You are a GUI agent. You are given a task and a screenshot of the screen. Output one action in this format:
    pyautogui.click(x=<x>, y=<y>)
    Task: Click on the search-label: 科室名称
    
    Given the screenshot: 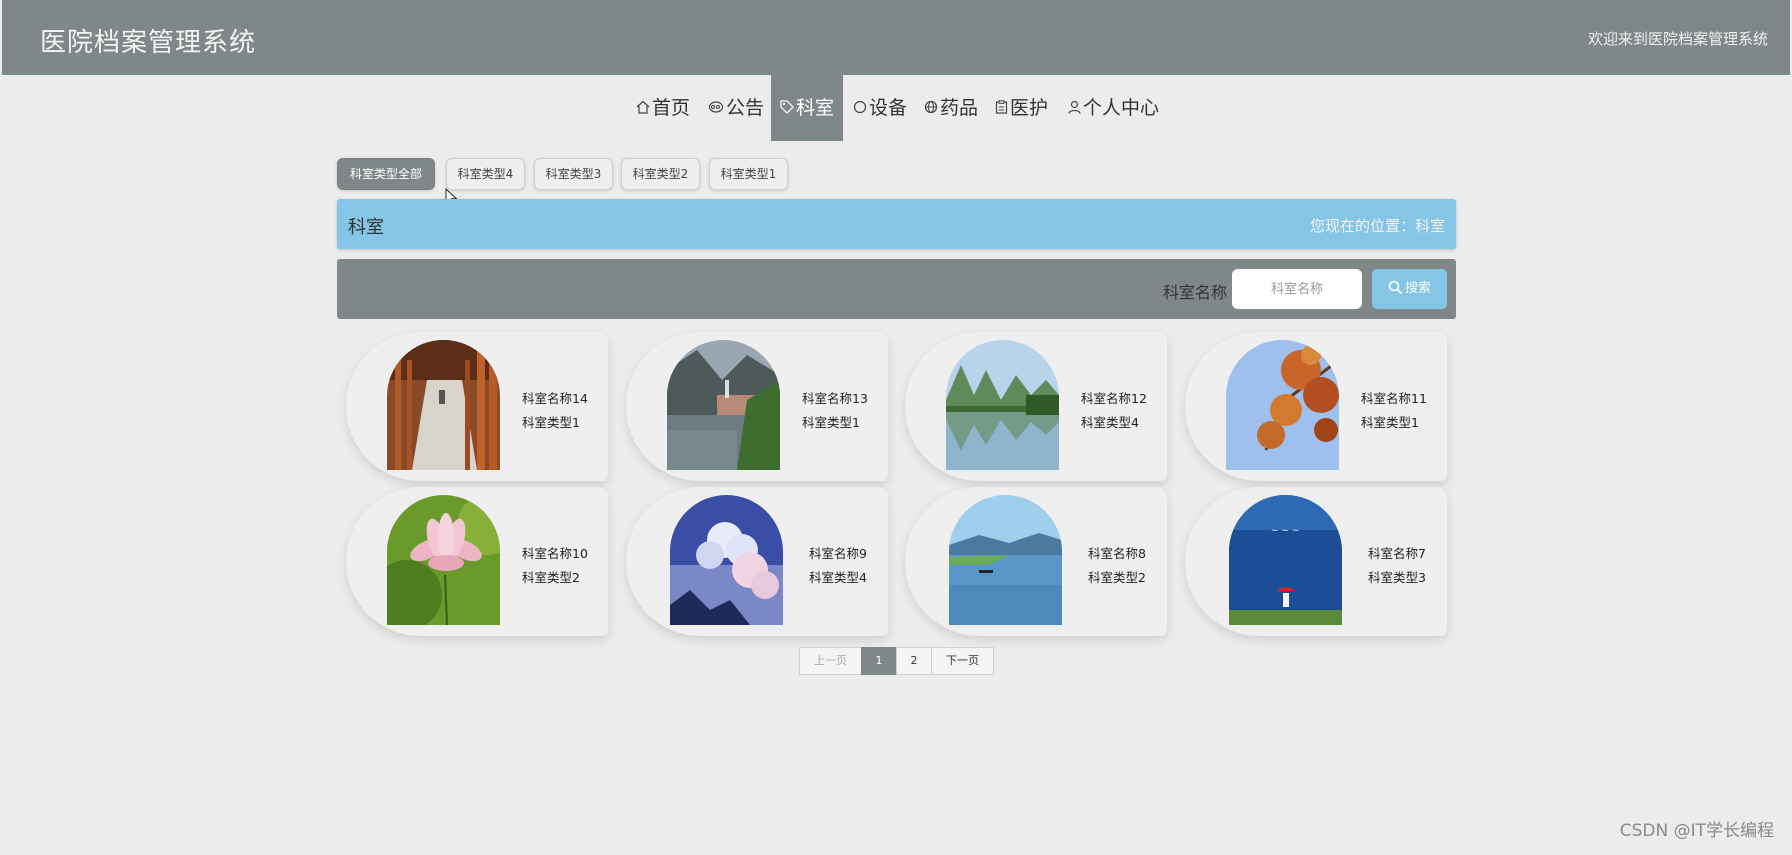 What is the action you would take?
    pyautogui.click(x=1195, y=292)
    